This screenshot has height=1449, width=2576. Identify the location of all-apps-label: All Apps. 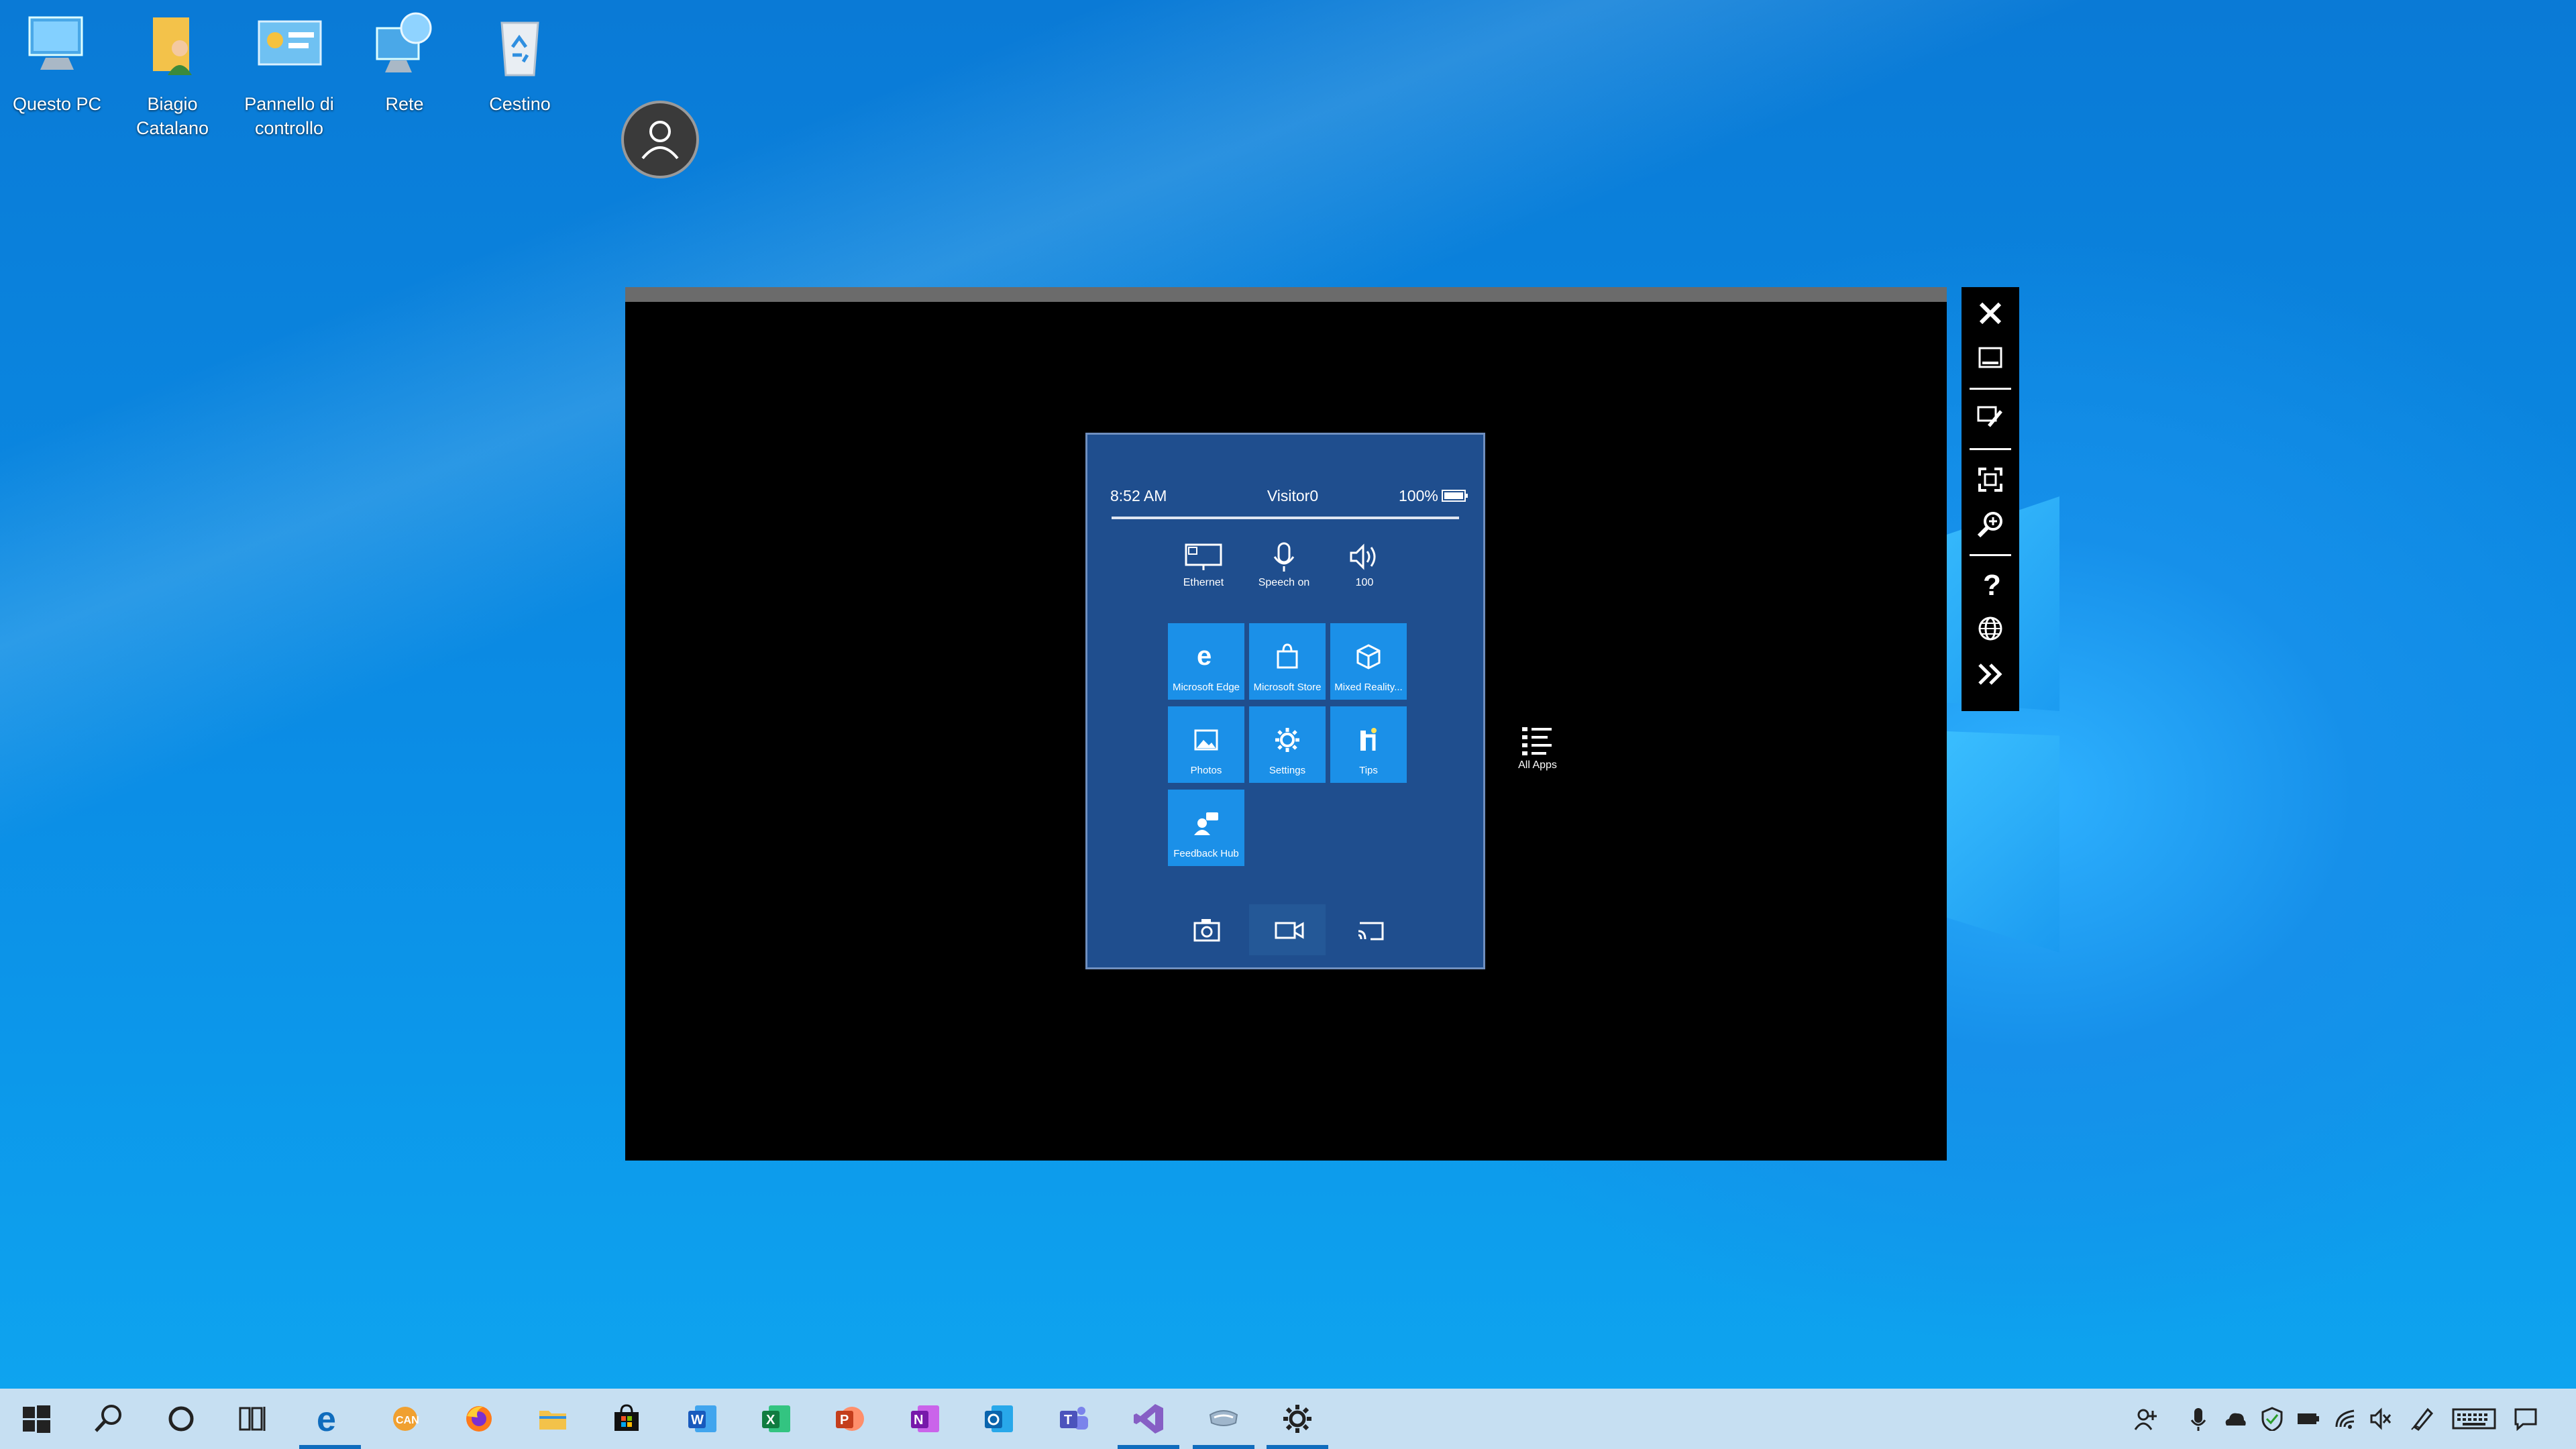
(1537, 765).